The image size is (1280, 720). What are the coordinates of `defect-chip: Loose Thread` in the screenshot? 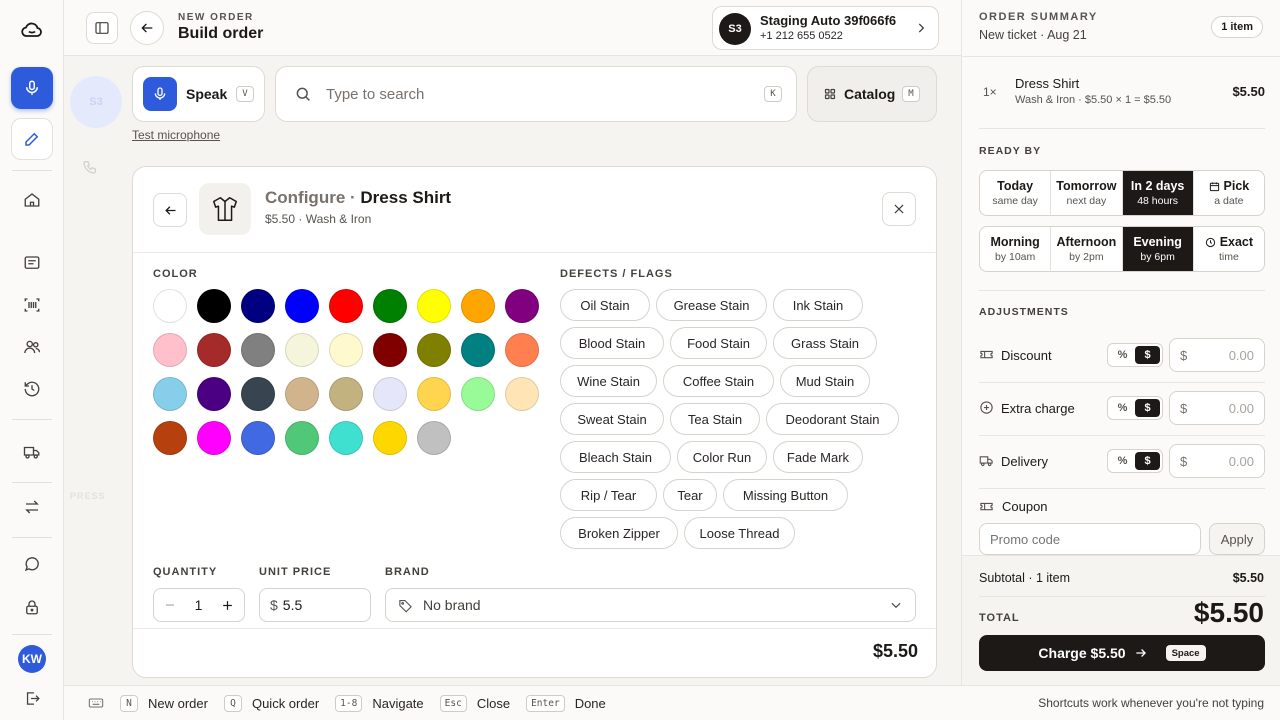 It's located at (739, 533).